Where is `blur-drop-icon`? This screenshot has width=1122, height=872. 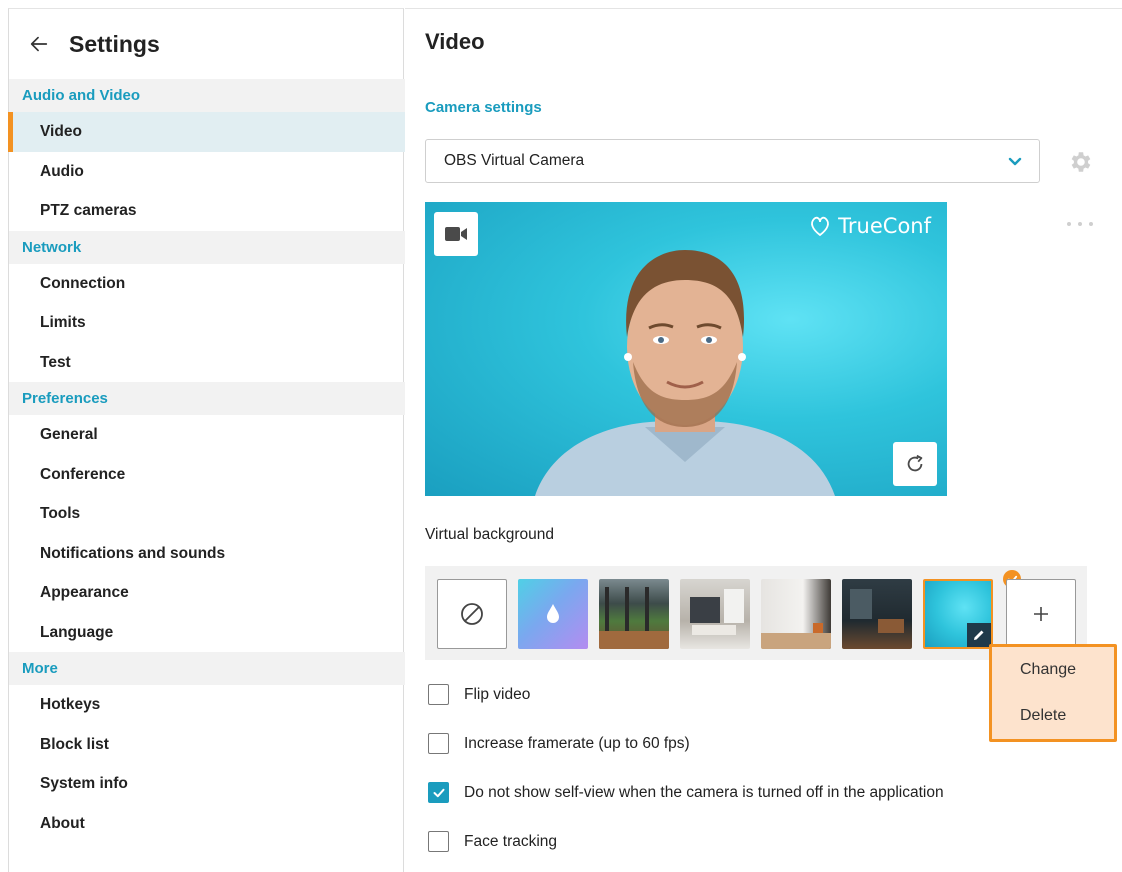
blur-drop-icon is located at coordinates (553, 613).